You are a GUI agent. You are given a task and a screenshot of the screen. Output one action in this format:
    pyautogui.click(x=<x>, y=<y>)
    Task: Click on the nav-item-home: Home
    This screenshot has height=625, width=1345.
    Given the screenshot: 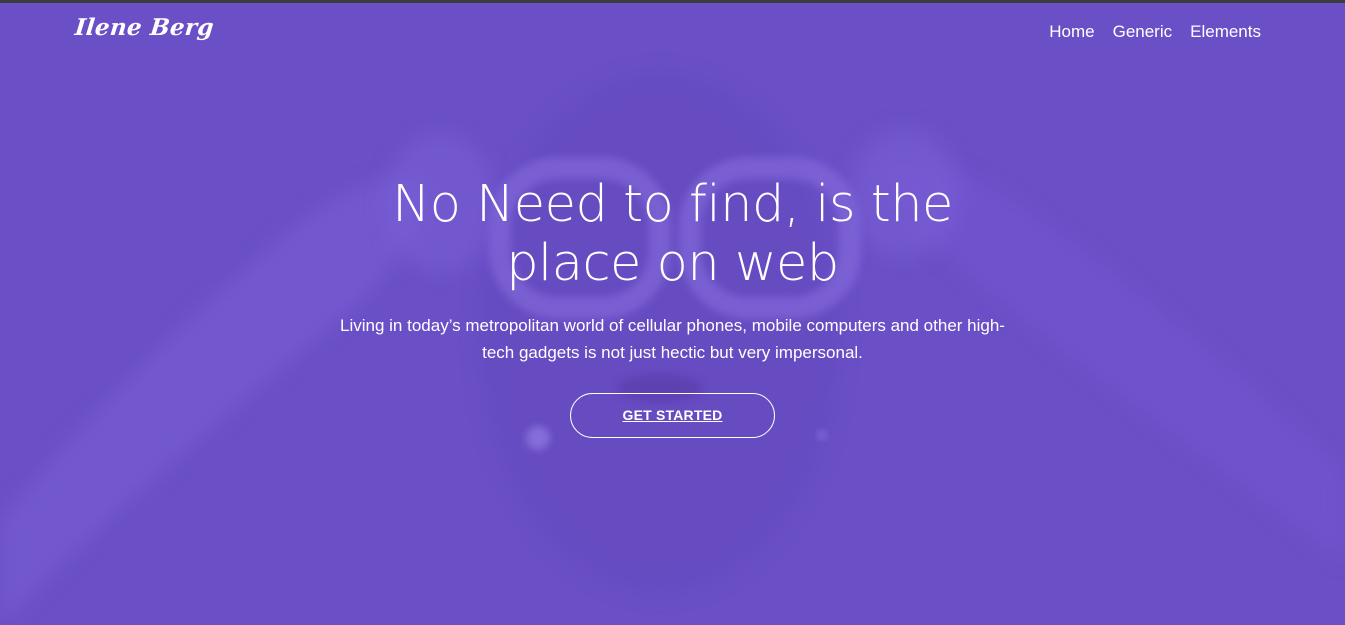 What is the action you would take?
    pyautogui.click(x=1071, y=32)
    